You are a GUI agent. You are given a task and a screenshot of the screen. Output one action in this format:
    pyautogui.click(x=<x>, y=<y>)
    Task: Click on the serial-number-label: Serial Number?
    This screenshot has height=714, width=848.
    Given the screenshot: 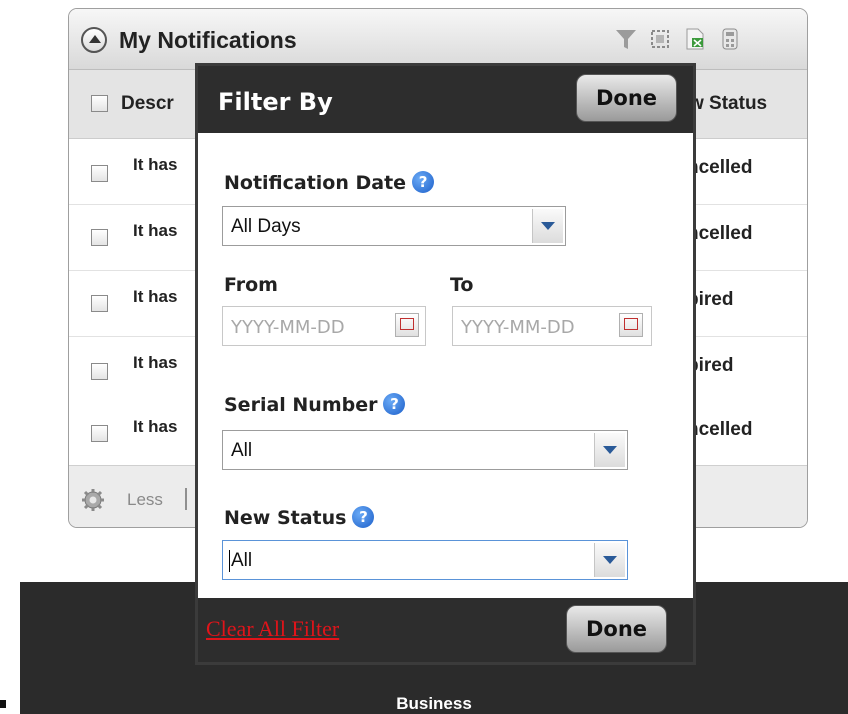 What is the action you would take?
    pyautogui.click(x=315, y=404)
    